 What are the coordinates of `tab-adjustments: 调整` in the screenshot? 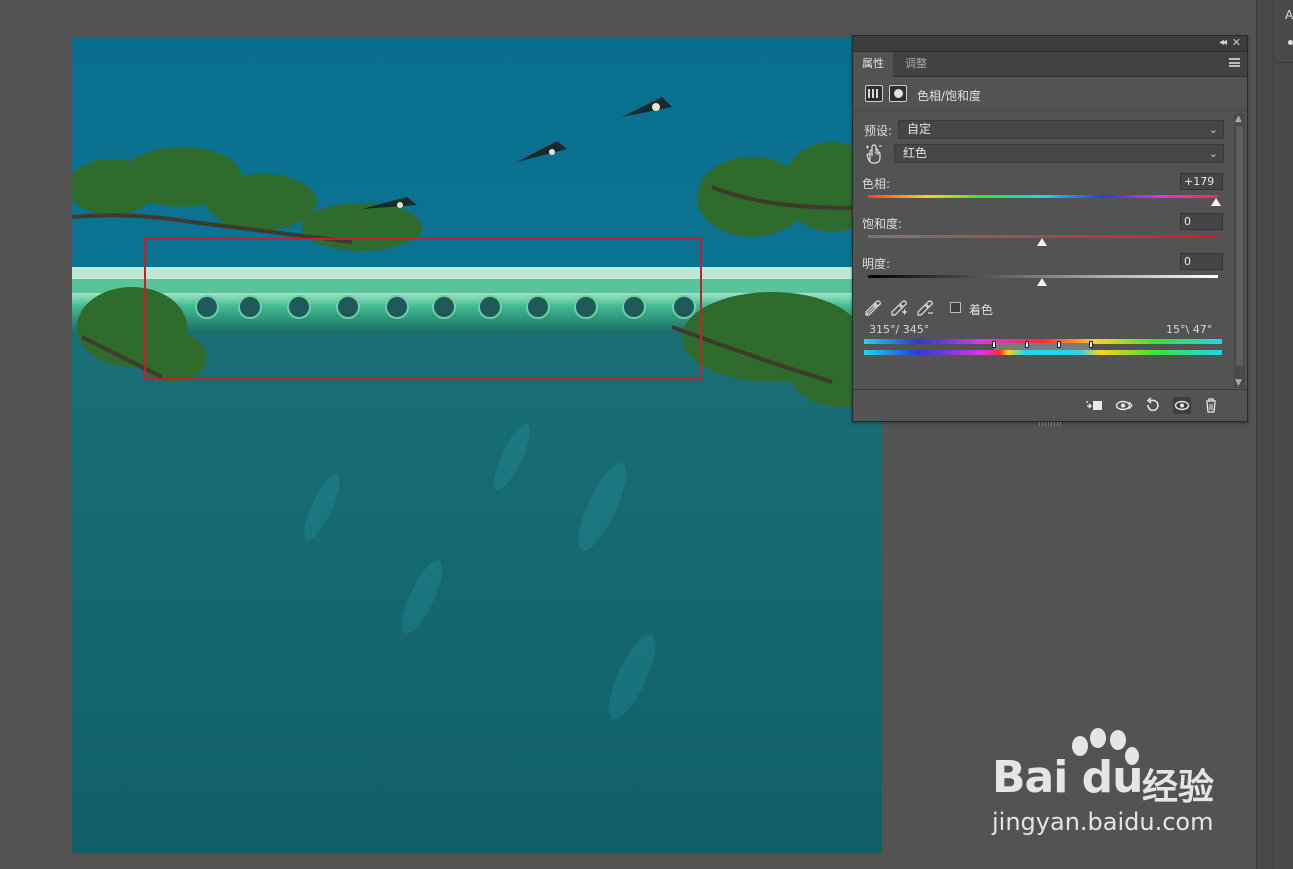 It's located at (916, 64).